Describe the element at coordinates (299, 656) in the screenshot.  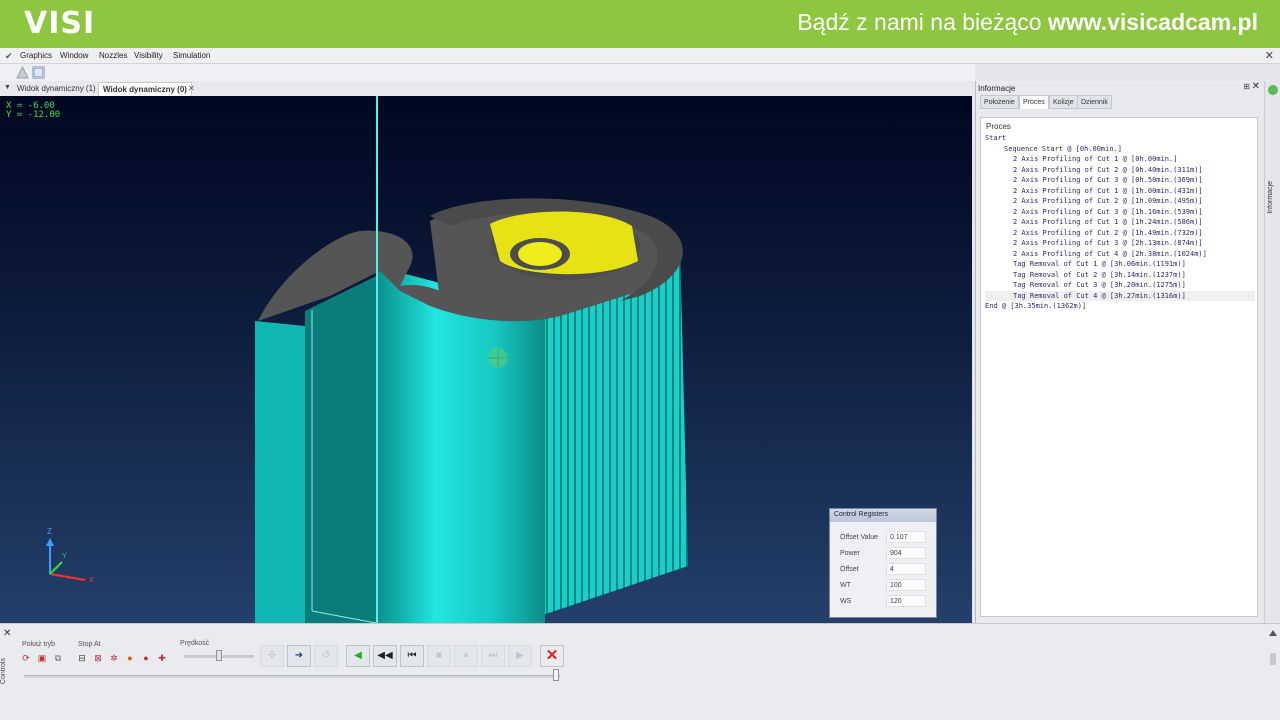
I see `step-to-button: ➜` at that location.